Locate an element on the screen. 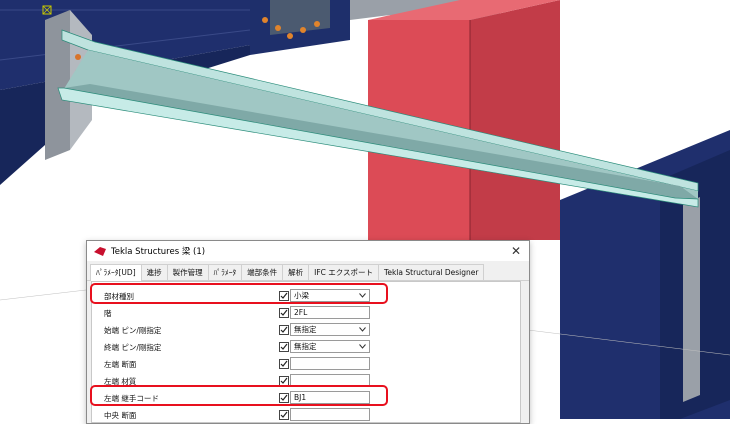  tekla-logo-icon is located at coordinates (100, 251).